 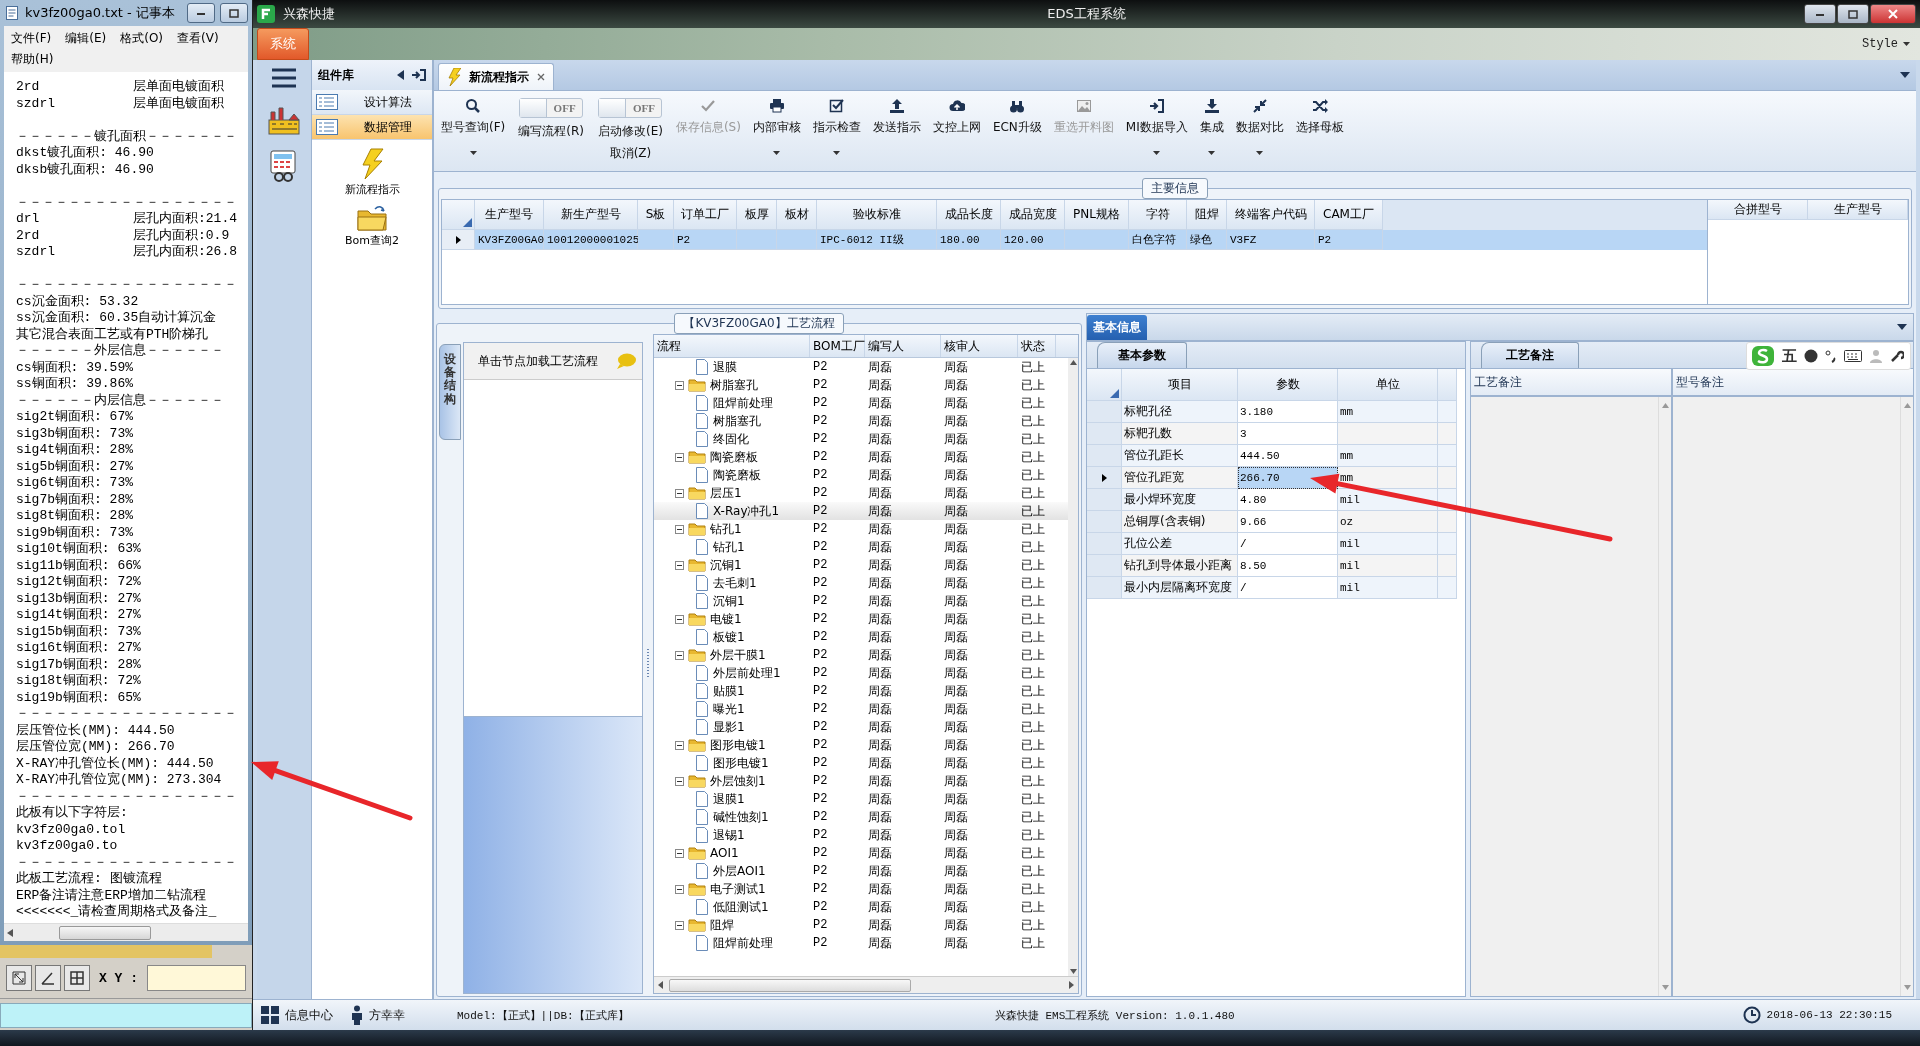 What do you see at coordinates (836, 128) in the screenshot?
I see `toolbar-button: 指示检查` at bounding box center [836, 128].